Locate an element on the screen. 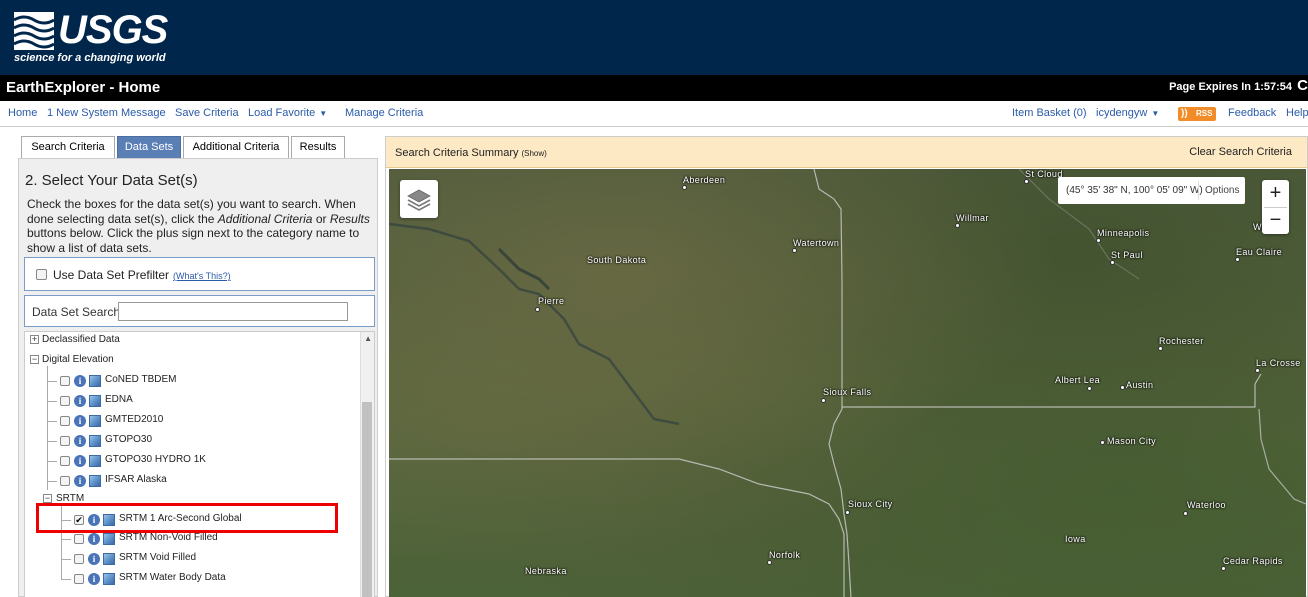 Image resolution: width=1308 pixels, height=597 pixels. prefilter-checkbox is located at coordinates (41, 274).